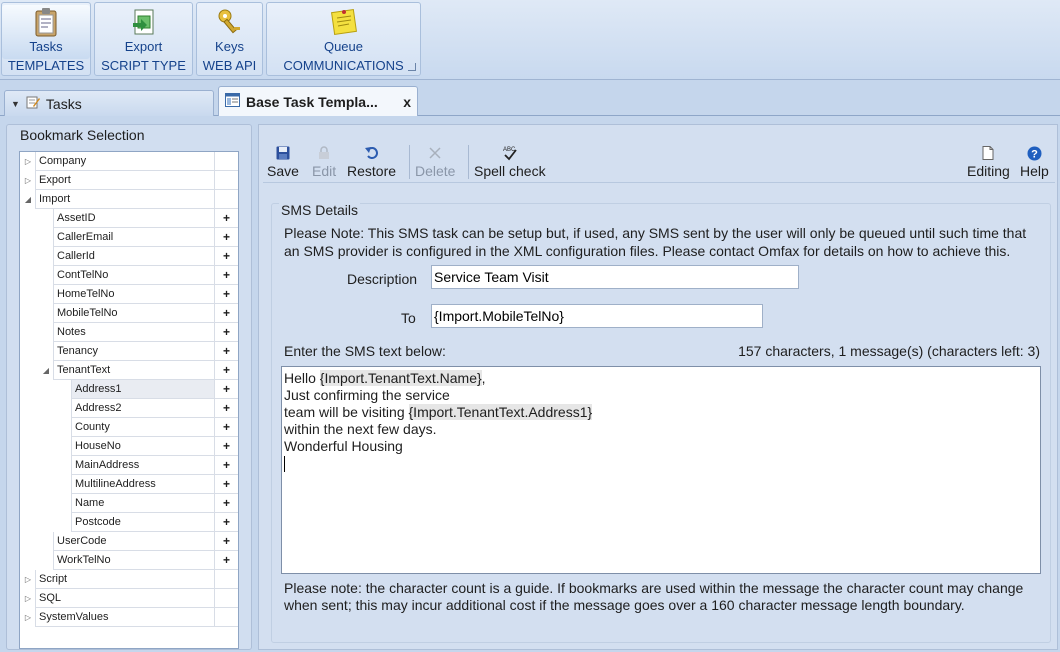 The height and width of the screenshot is (652, 1060). I want to click on spell-check-icon: ABC, so click(510, 153).